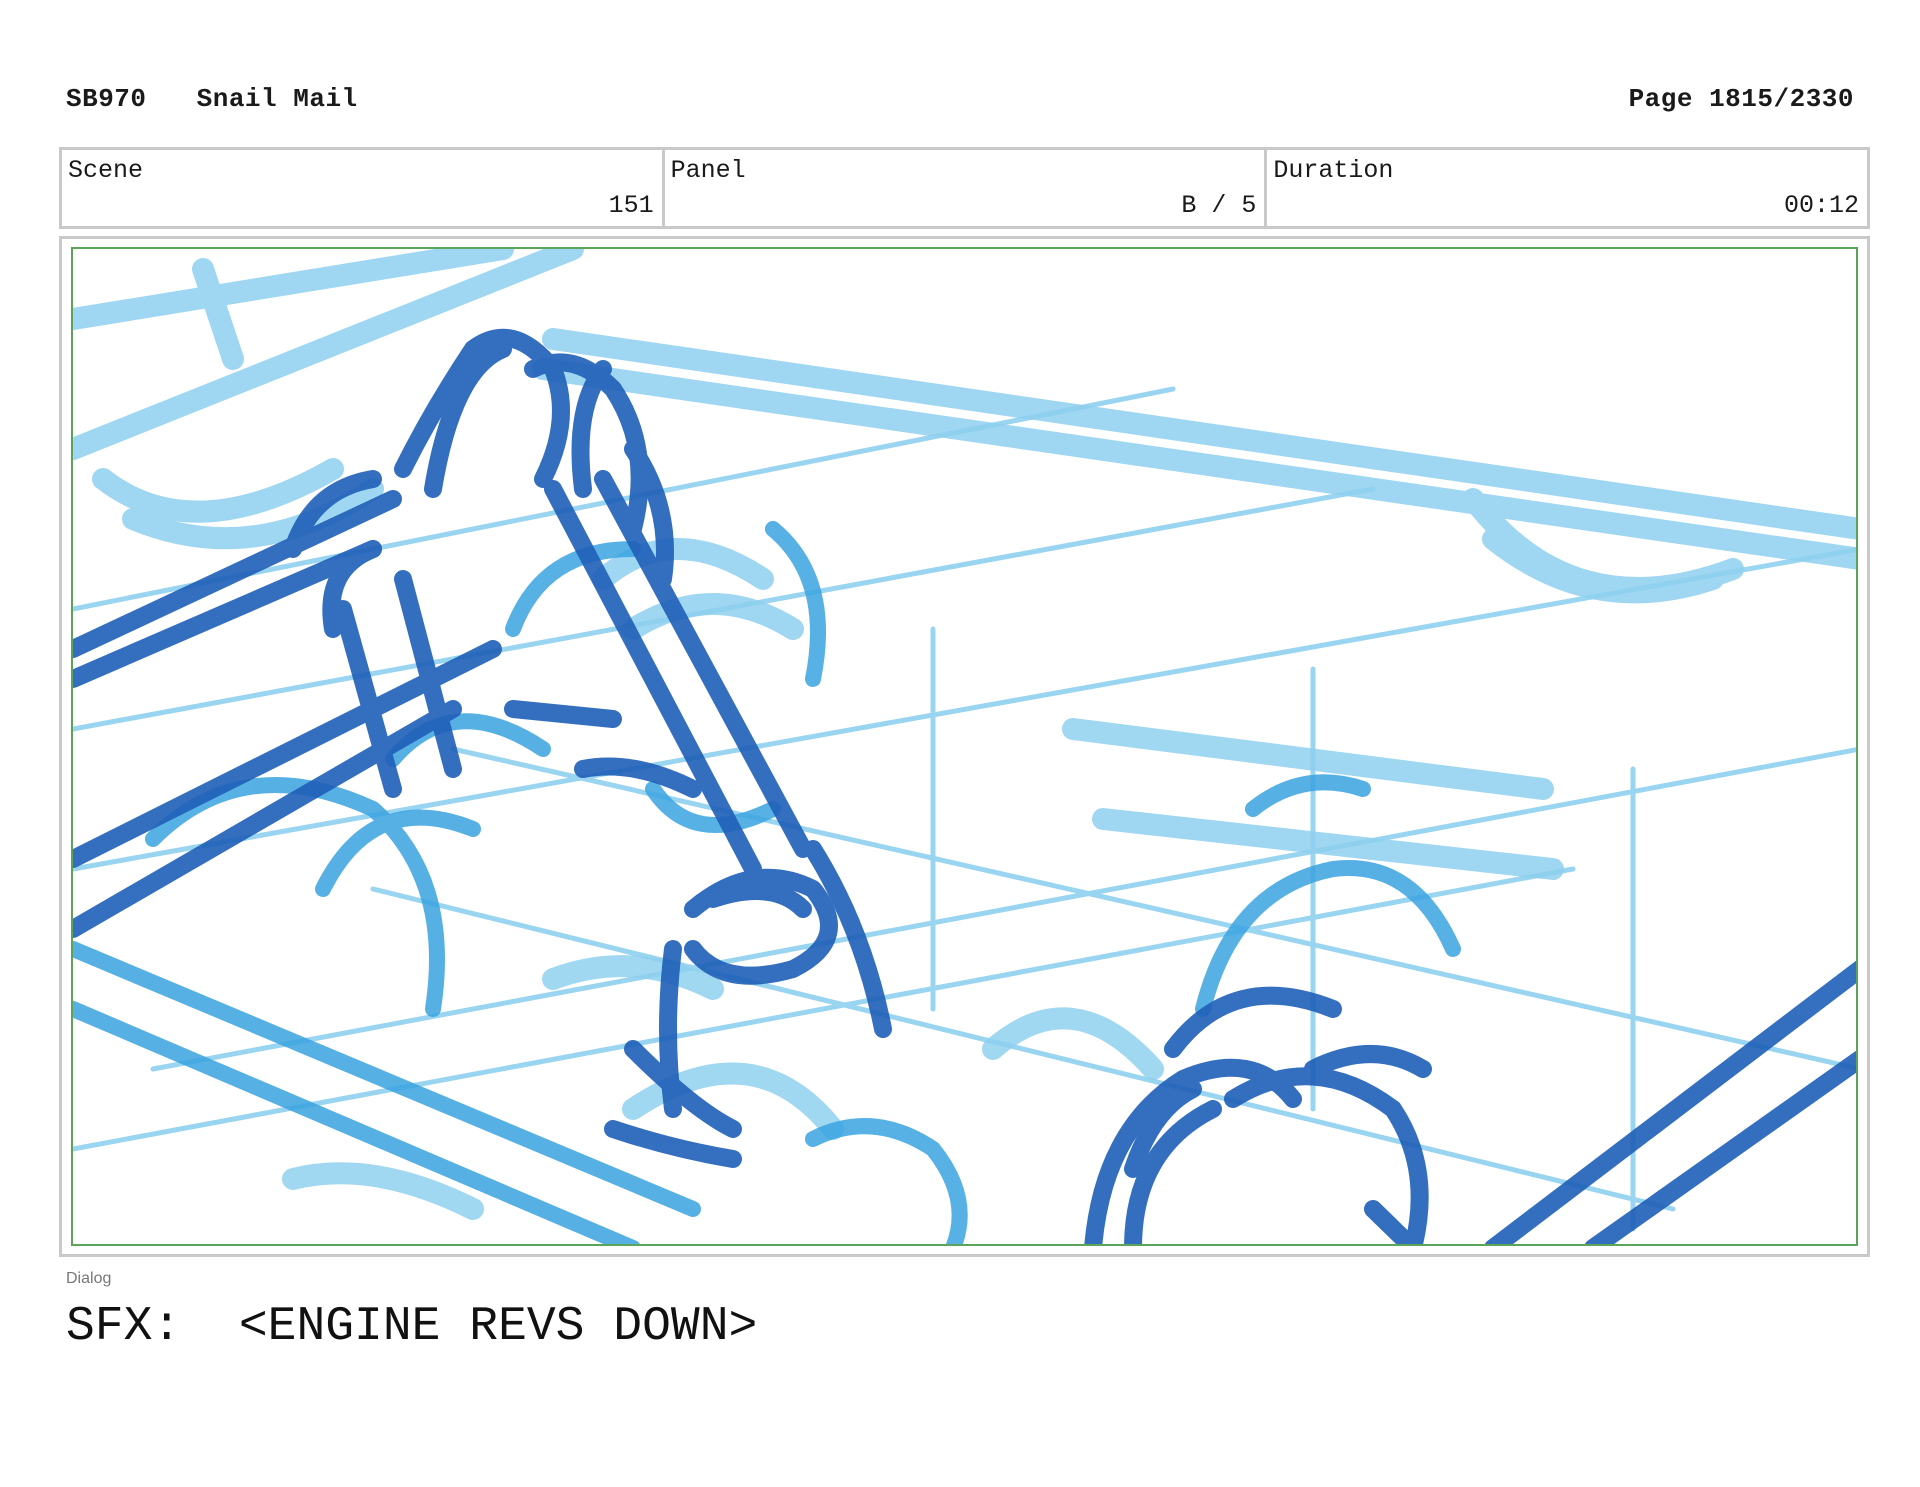 The height and width of the screenshot is (1487, 1920). Describe the element at coordinates (1822, 205) in the screenshot. I see `duration-value: 00:12` at that location.